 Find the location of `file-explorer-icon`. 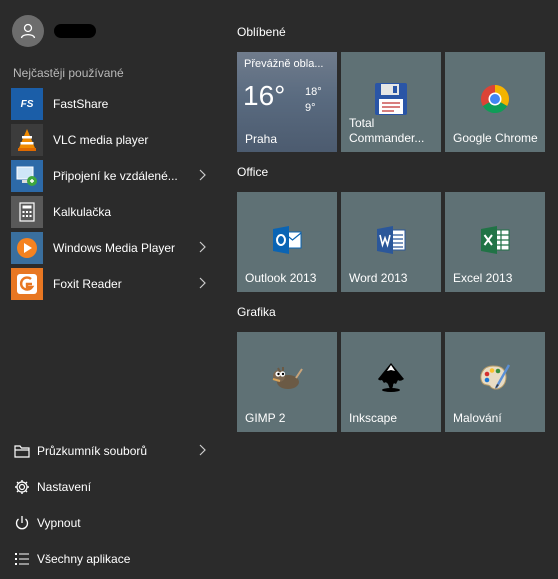

file-explorer-icon is located at coordinates (22, 451).